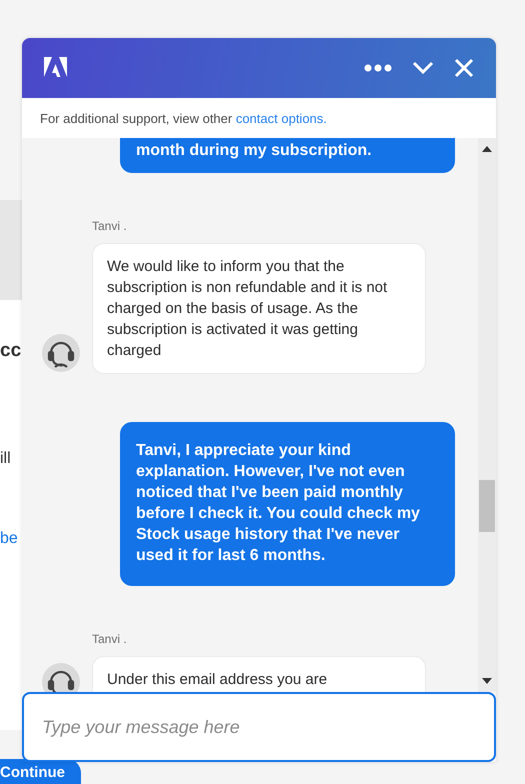 The image size is (525, 784). I want to click on message-field: Type your message here, so click(259, 727).